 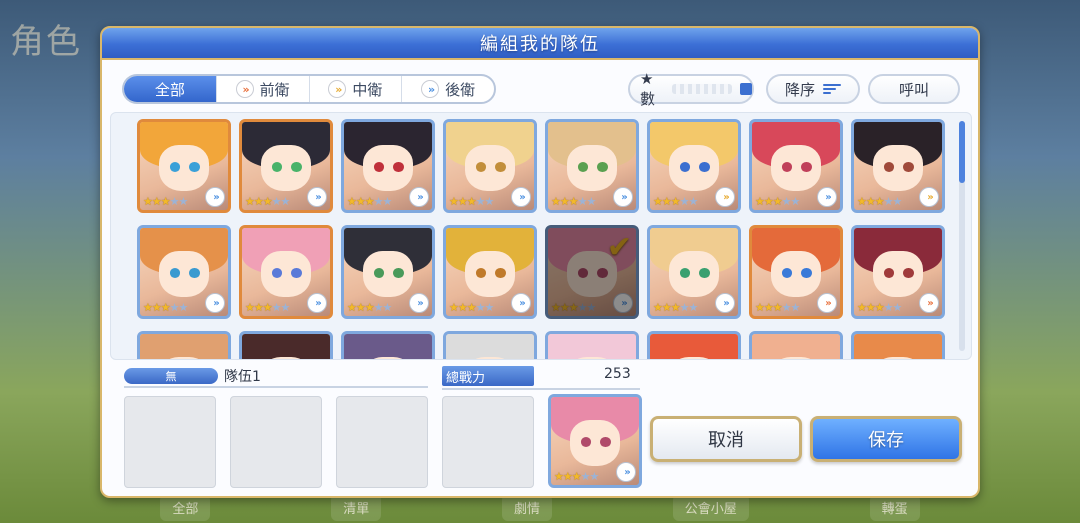 What do you see at coordinates (170, 89) in the screenshot?
I see `tab-all: 全部` at bounding box center [170, 89].